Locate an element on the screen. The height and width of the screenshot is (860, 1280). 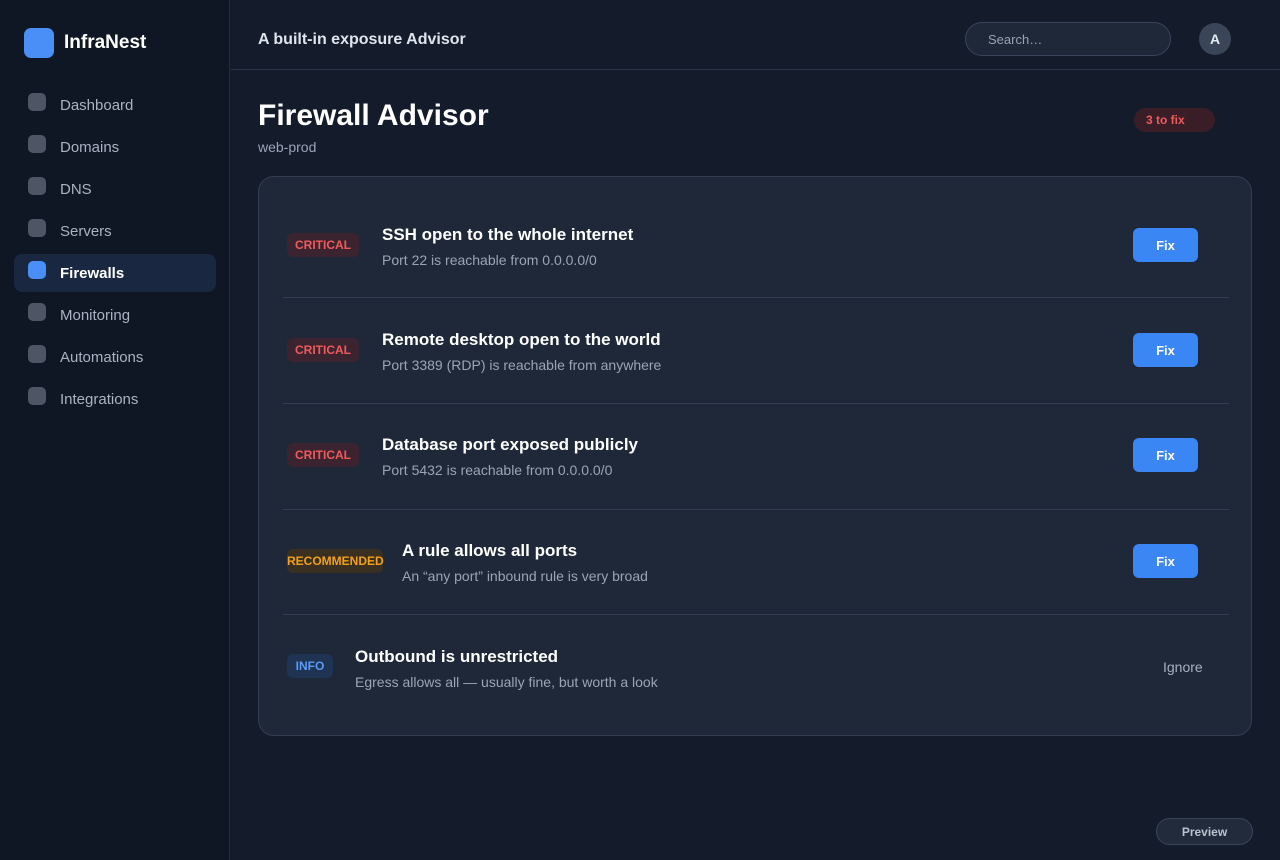
page-title: Firewall Advisor is located at coordinates (373, 115).